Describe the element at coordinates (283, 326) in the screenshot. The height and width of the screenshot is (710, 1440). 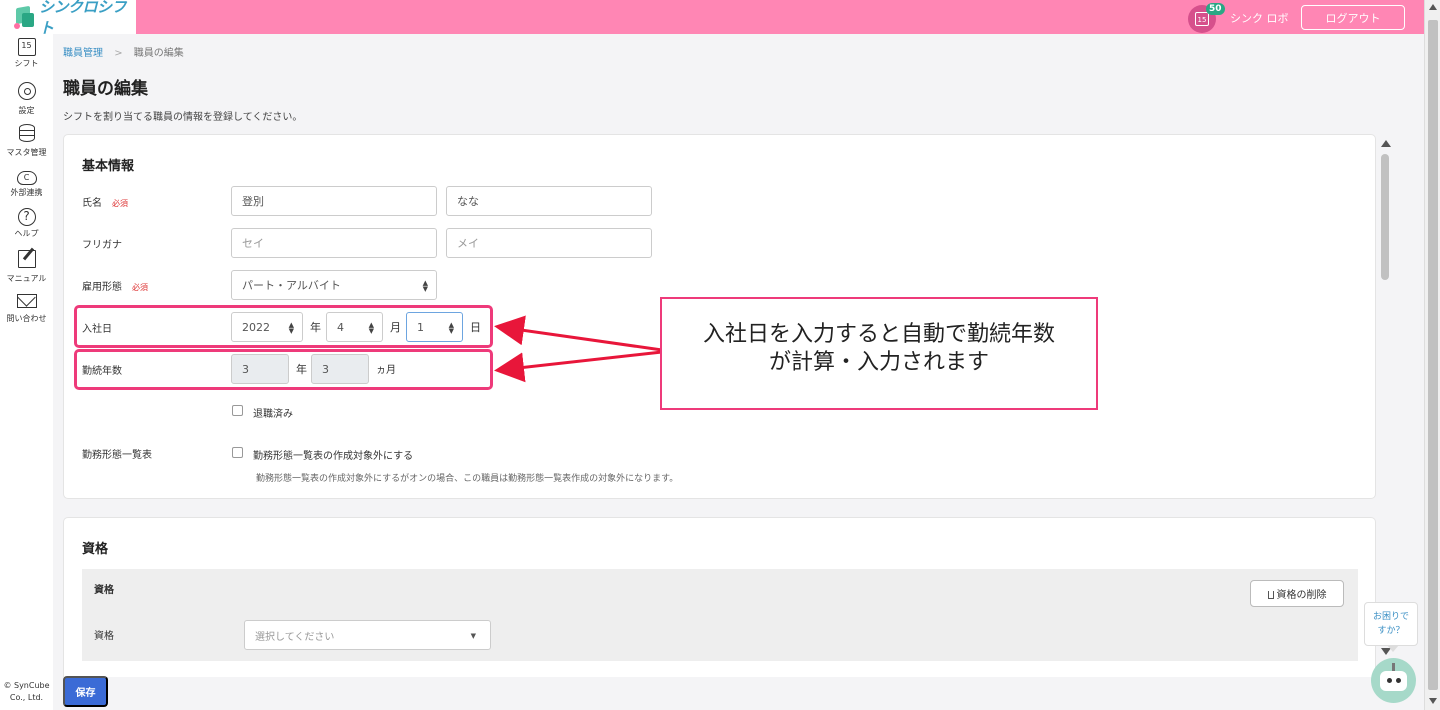
I see `hire-date-highlight` at that location.